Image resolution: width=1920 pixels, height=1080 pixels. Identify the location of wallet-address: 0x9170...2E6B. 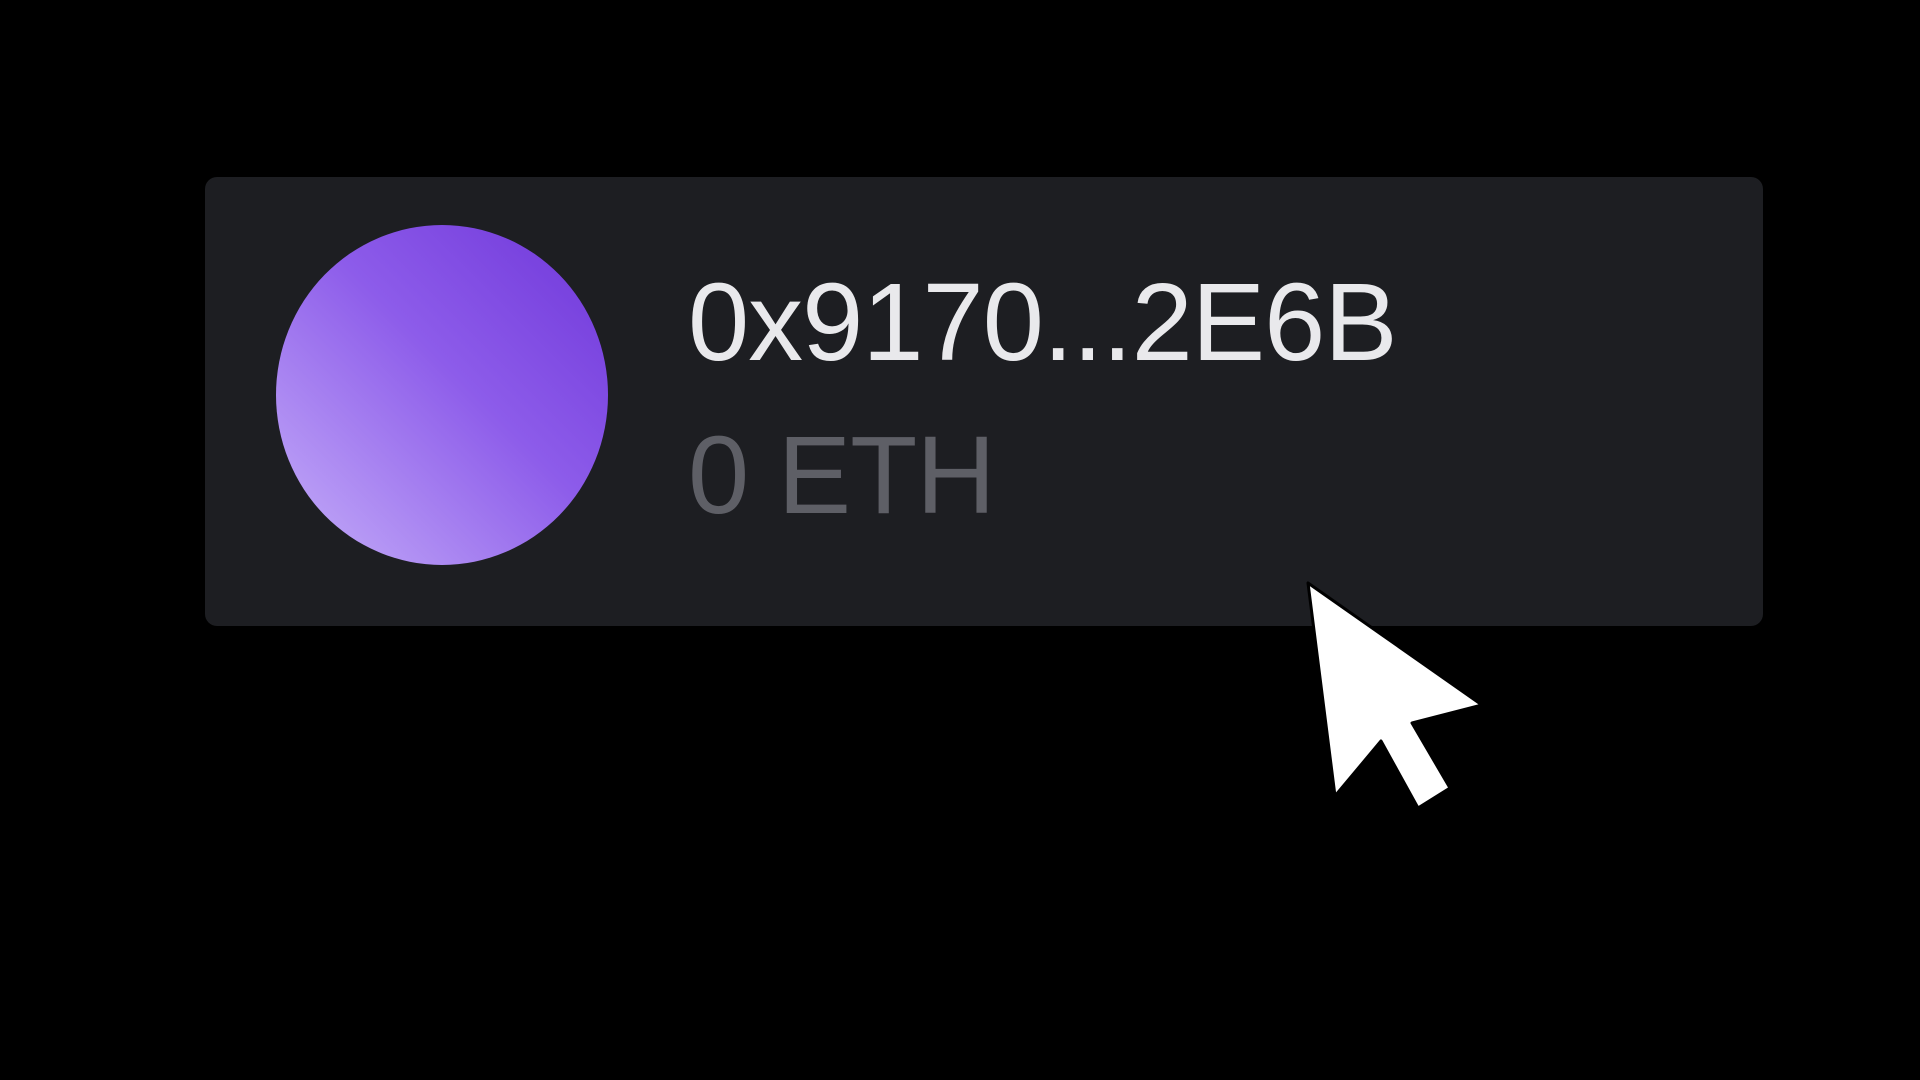
(1043, 322).